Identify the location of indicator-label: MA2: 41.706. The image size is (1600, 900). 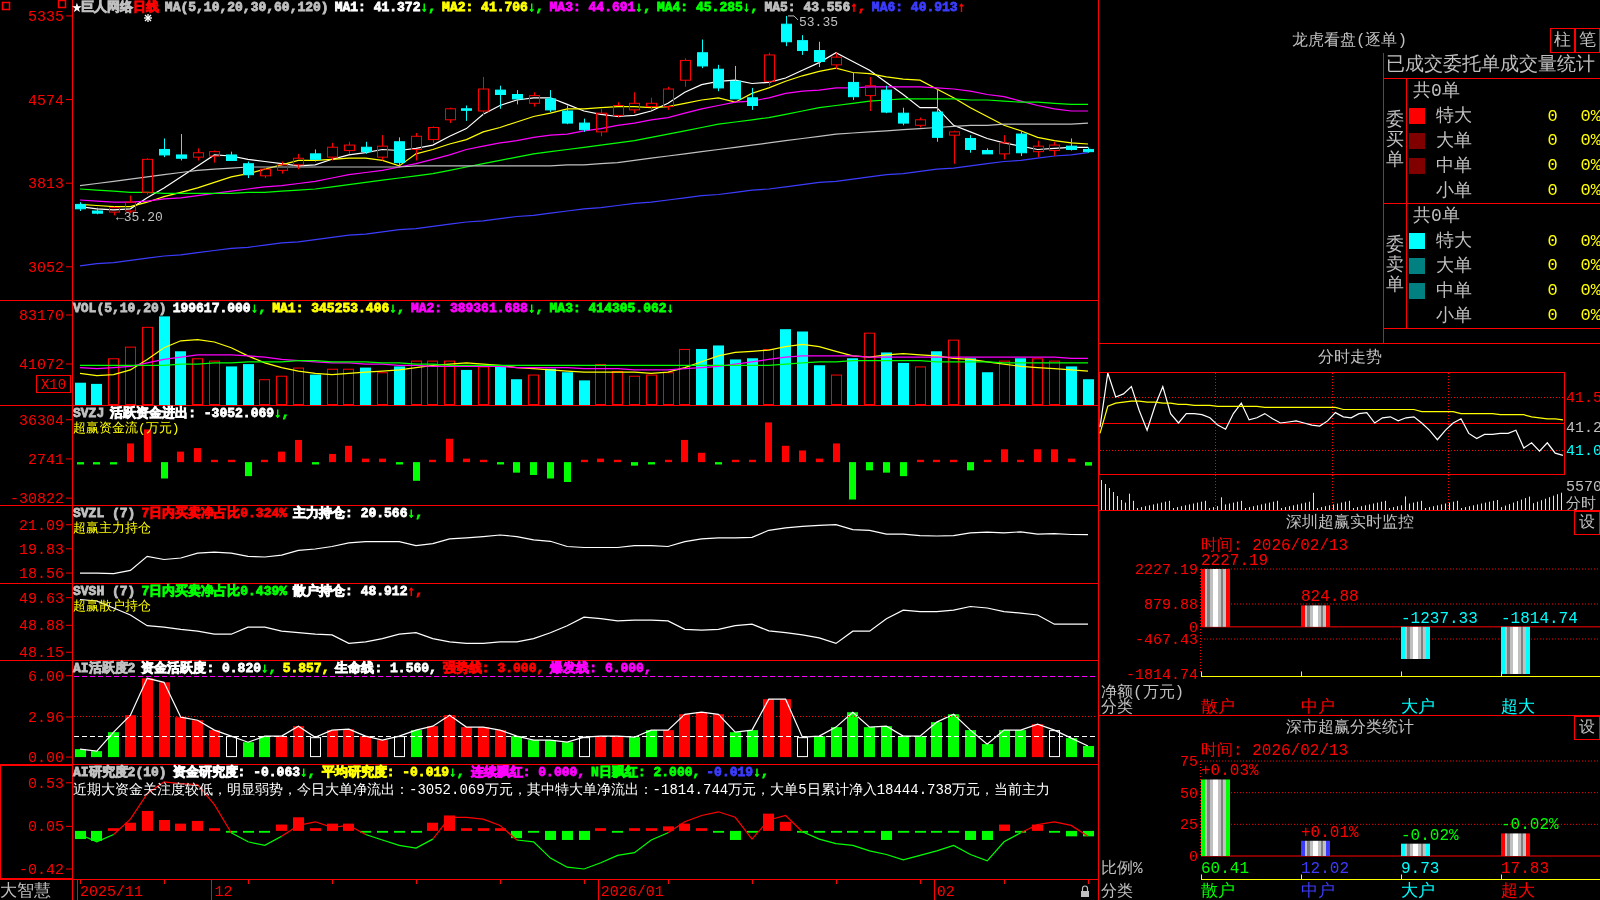
(485, 7).